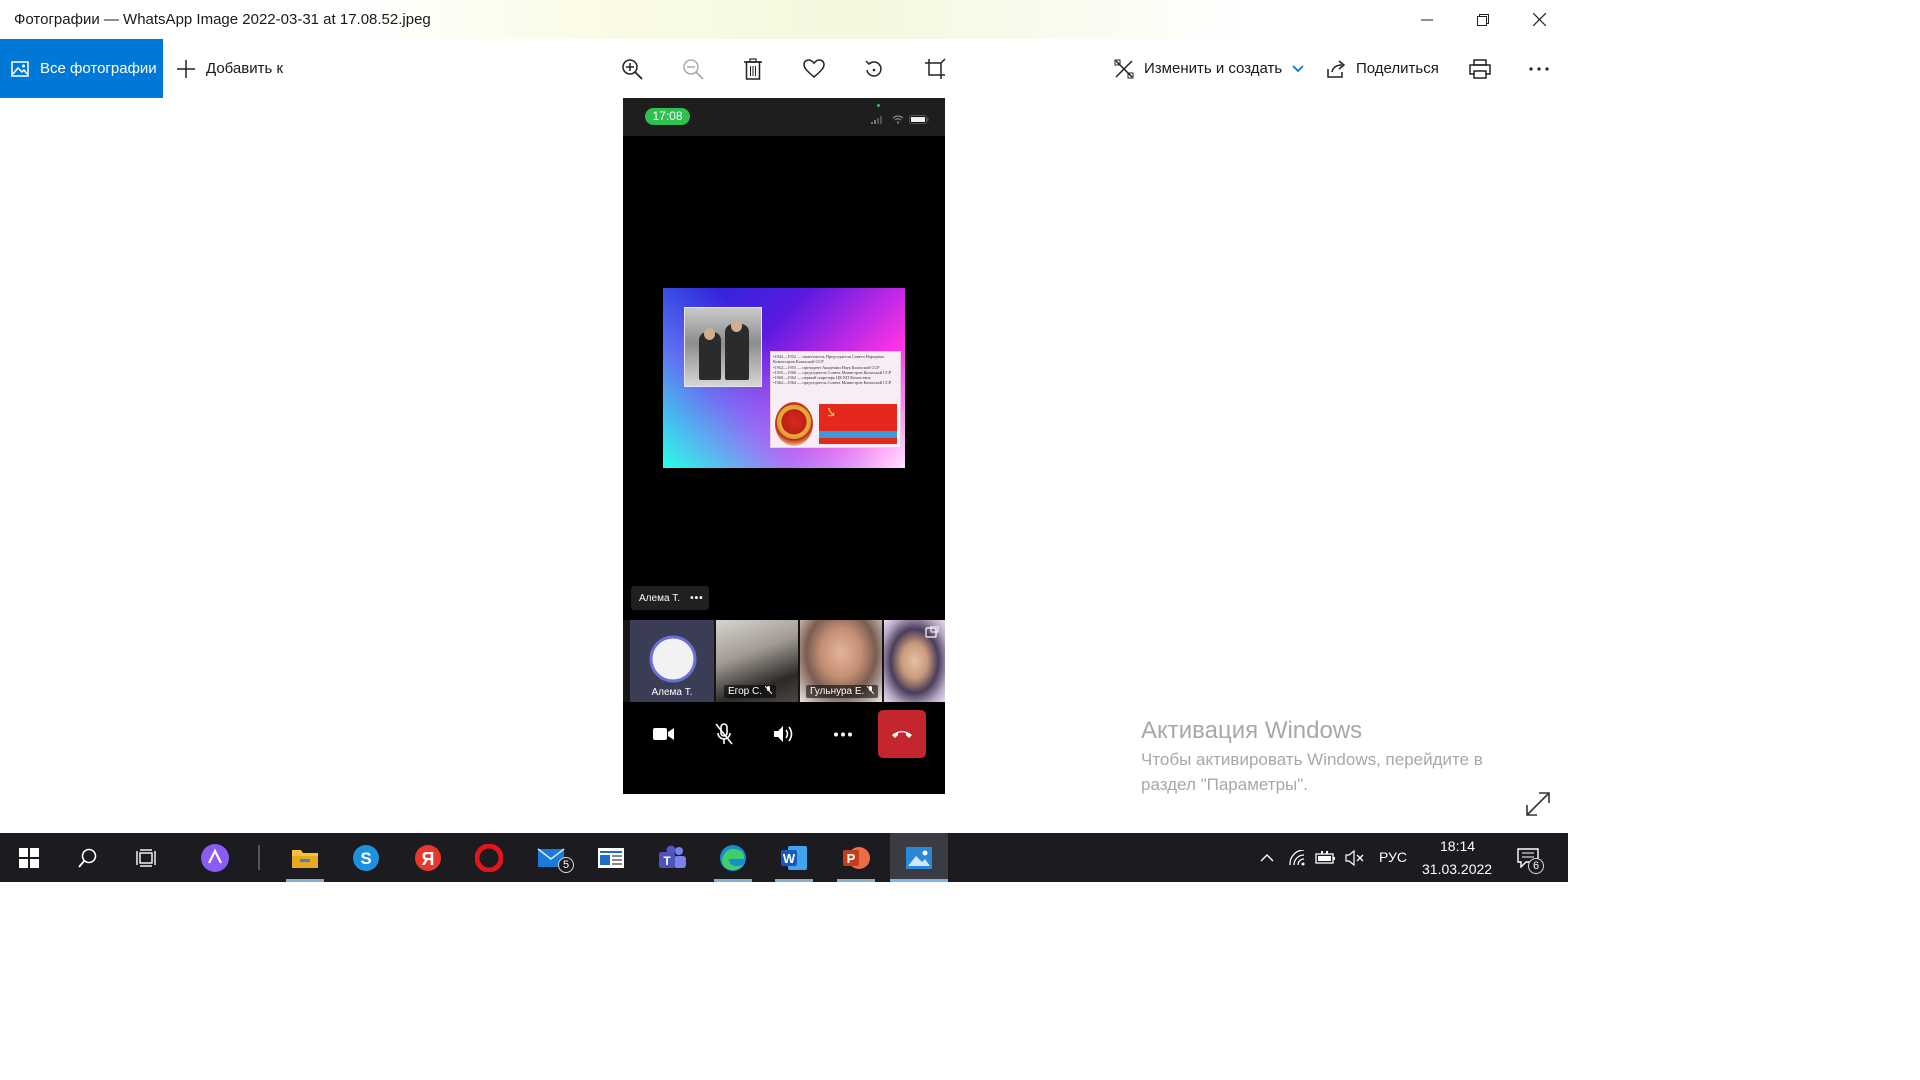  I want to click on battery-charging-icon, so click(1325, 857).